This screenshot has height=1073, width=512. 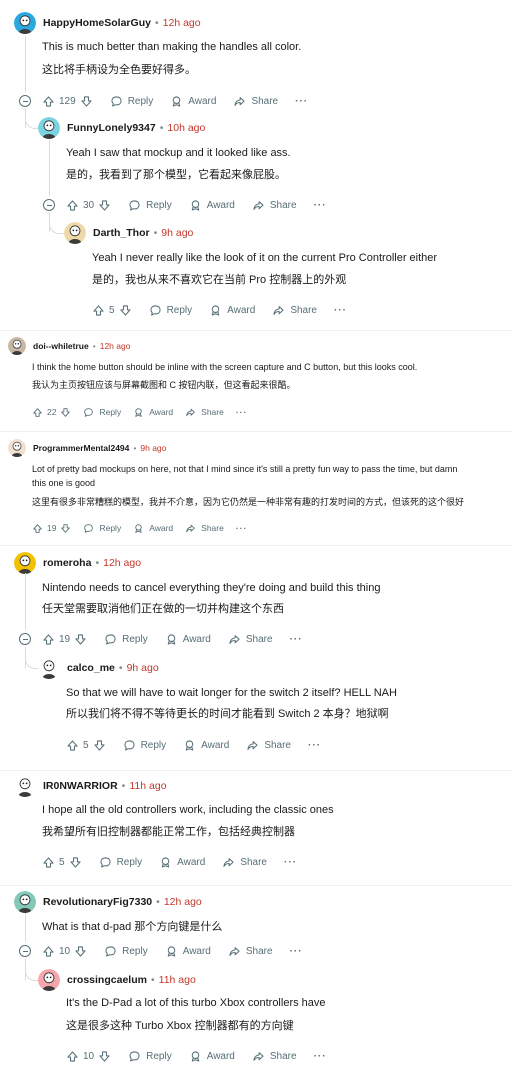 I want to click on username: ProgrammerMental2494, so click(x=81, y=448).